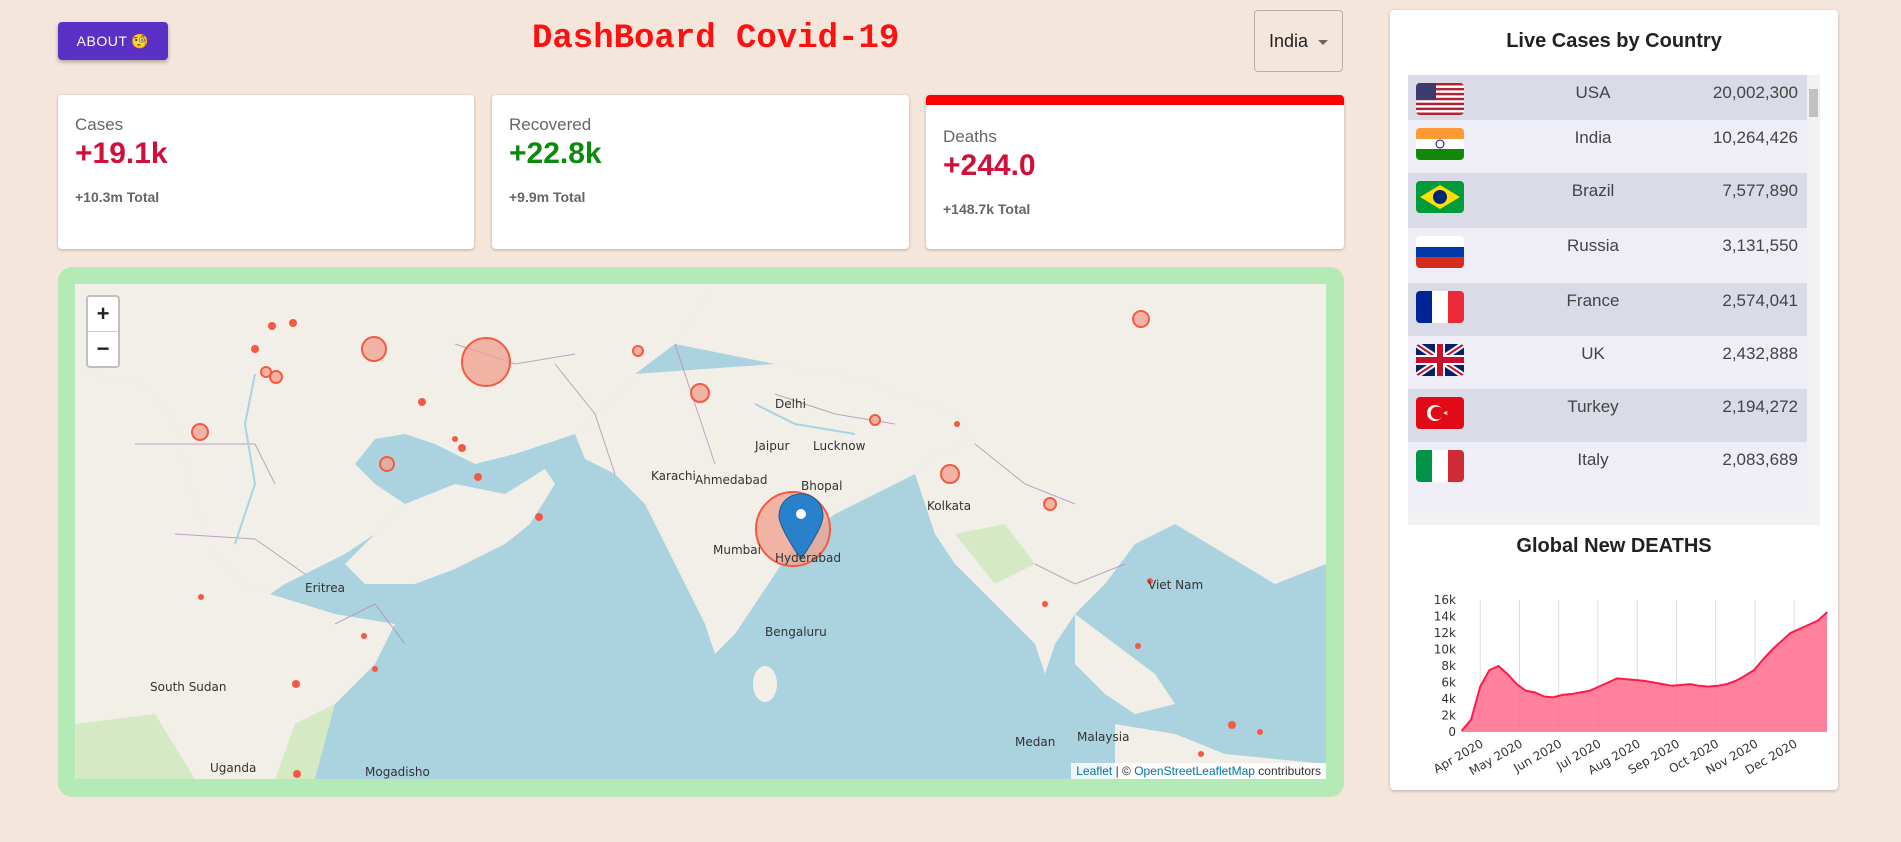 This screenshot has height=842, width=1901. I want to click on us-flag-icon, so click(1440, 99).